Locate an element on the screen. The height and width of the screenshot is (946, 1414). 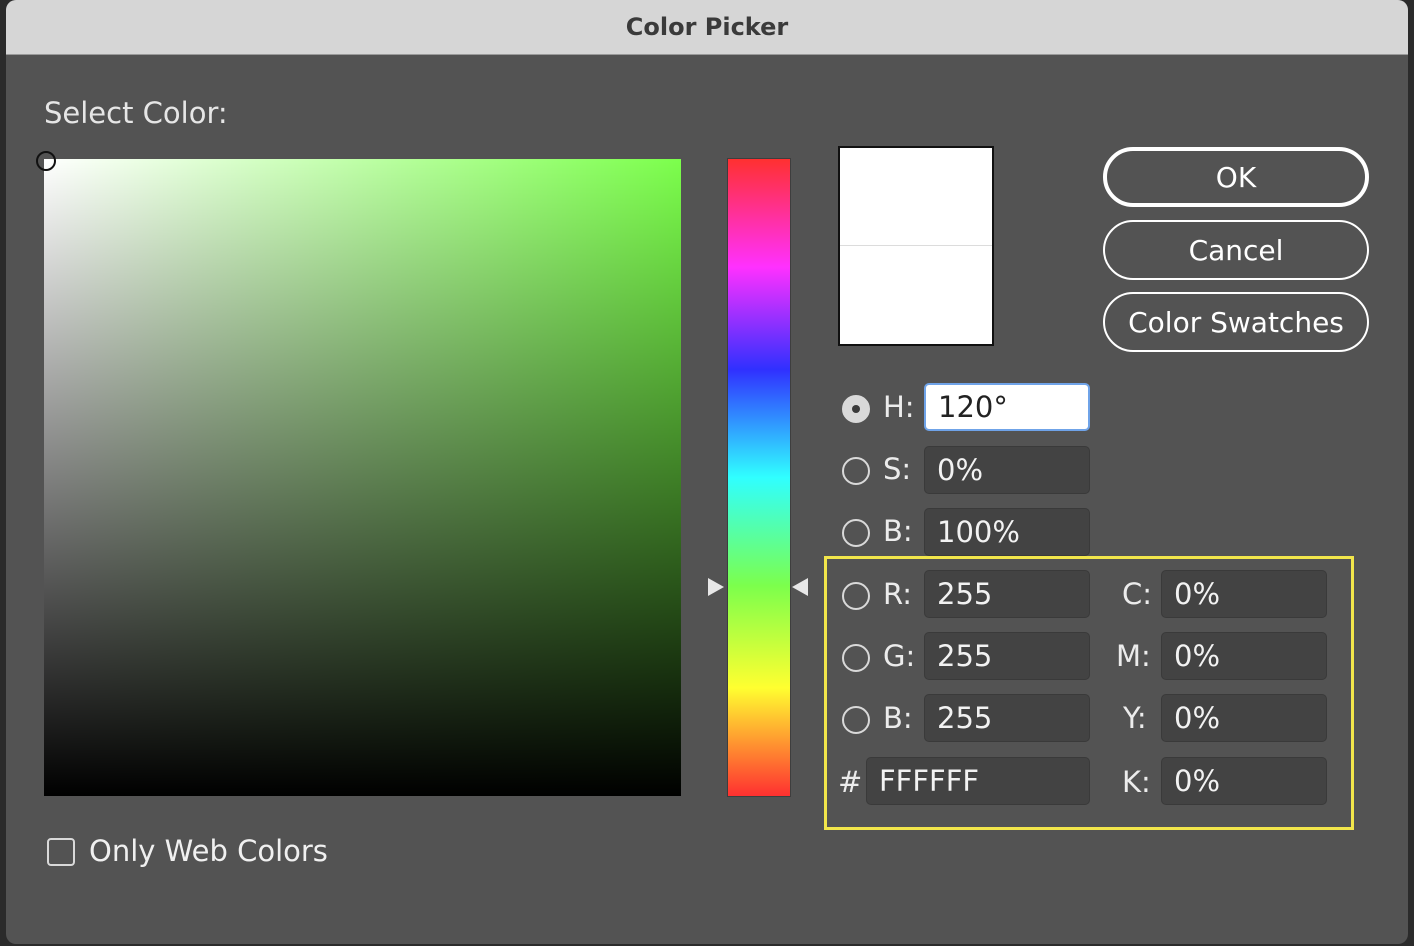
only-web-colors-label: Only Web Colors is located at coordinates (208, 851).